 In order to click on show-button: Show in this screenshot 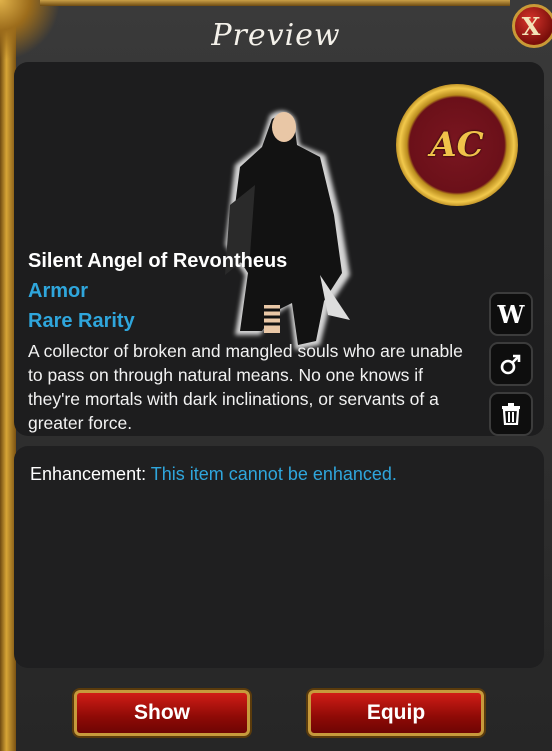, I will do `click(162, 713)`.